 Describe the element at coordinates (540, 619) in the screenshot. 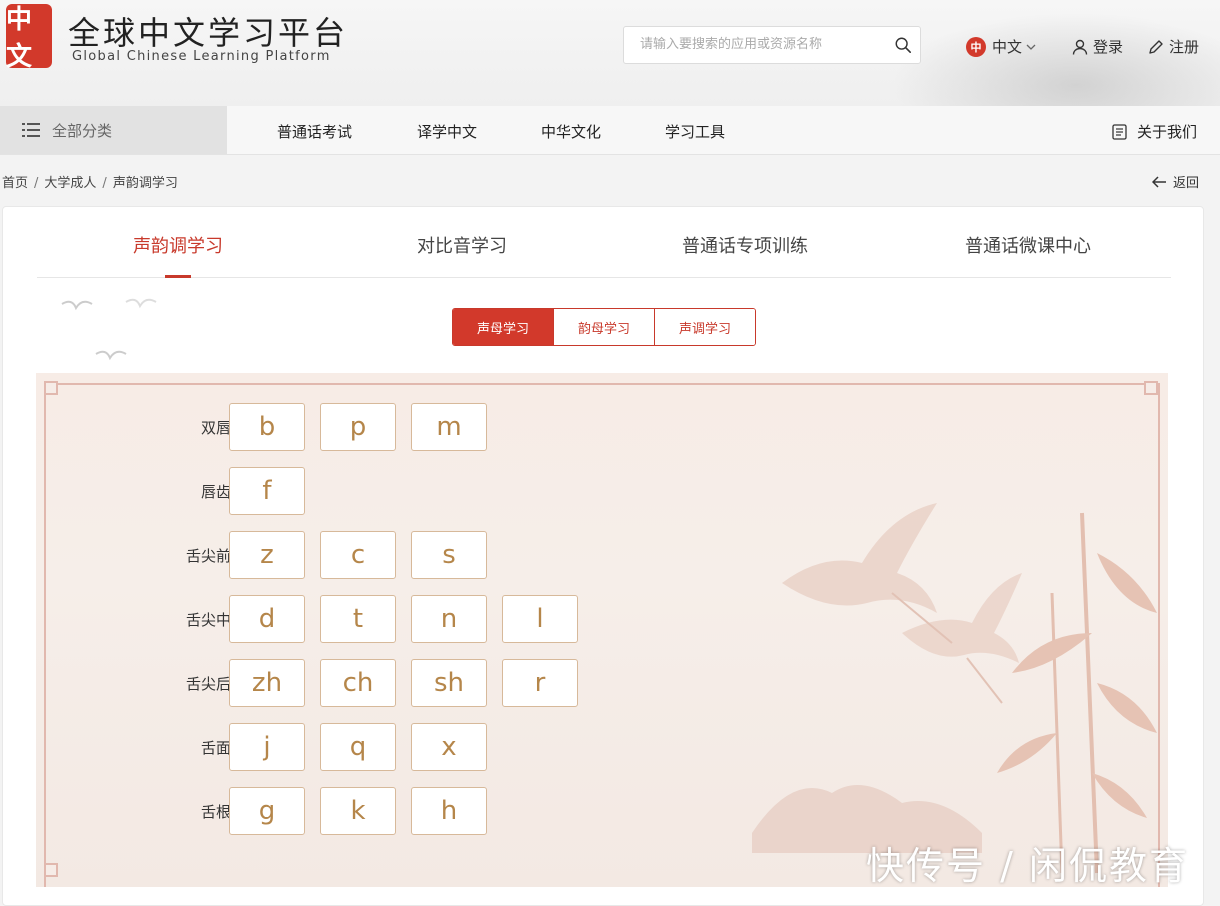

I see `initial-key-l: l` at that location.